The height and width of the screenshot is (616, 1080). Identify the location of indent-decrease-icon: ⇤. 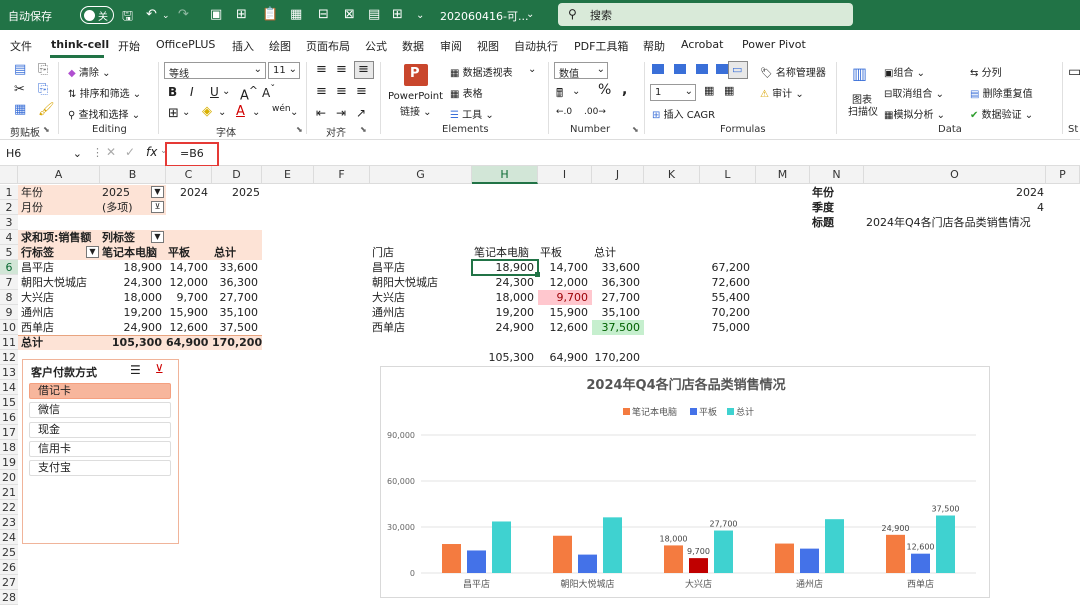
(321, 113).